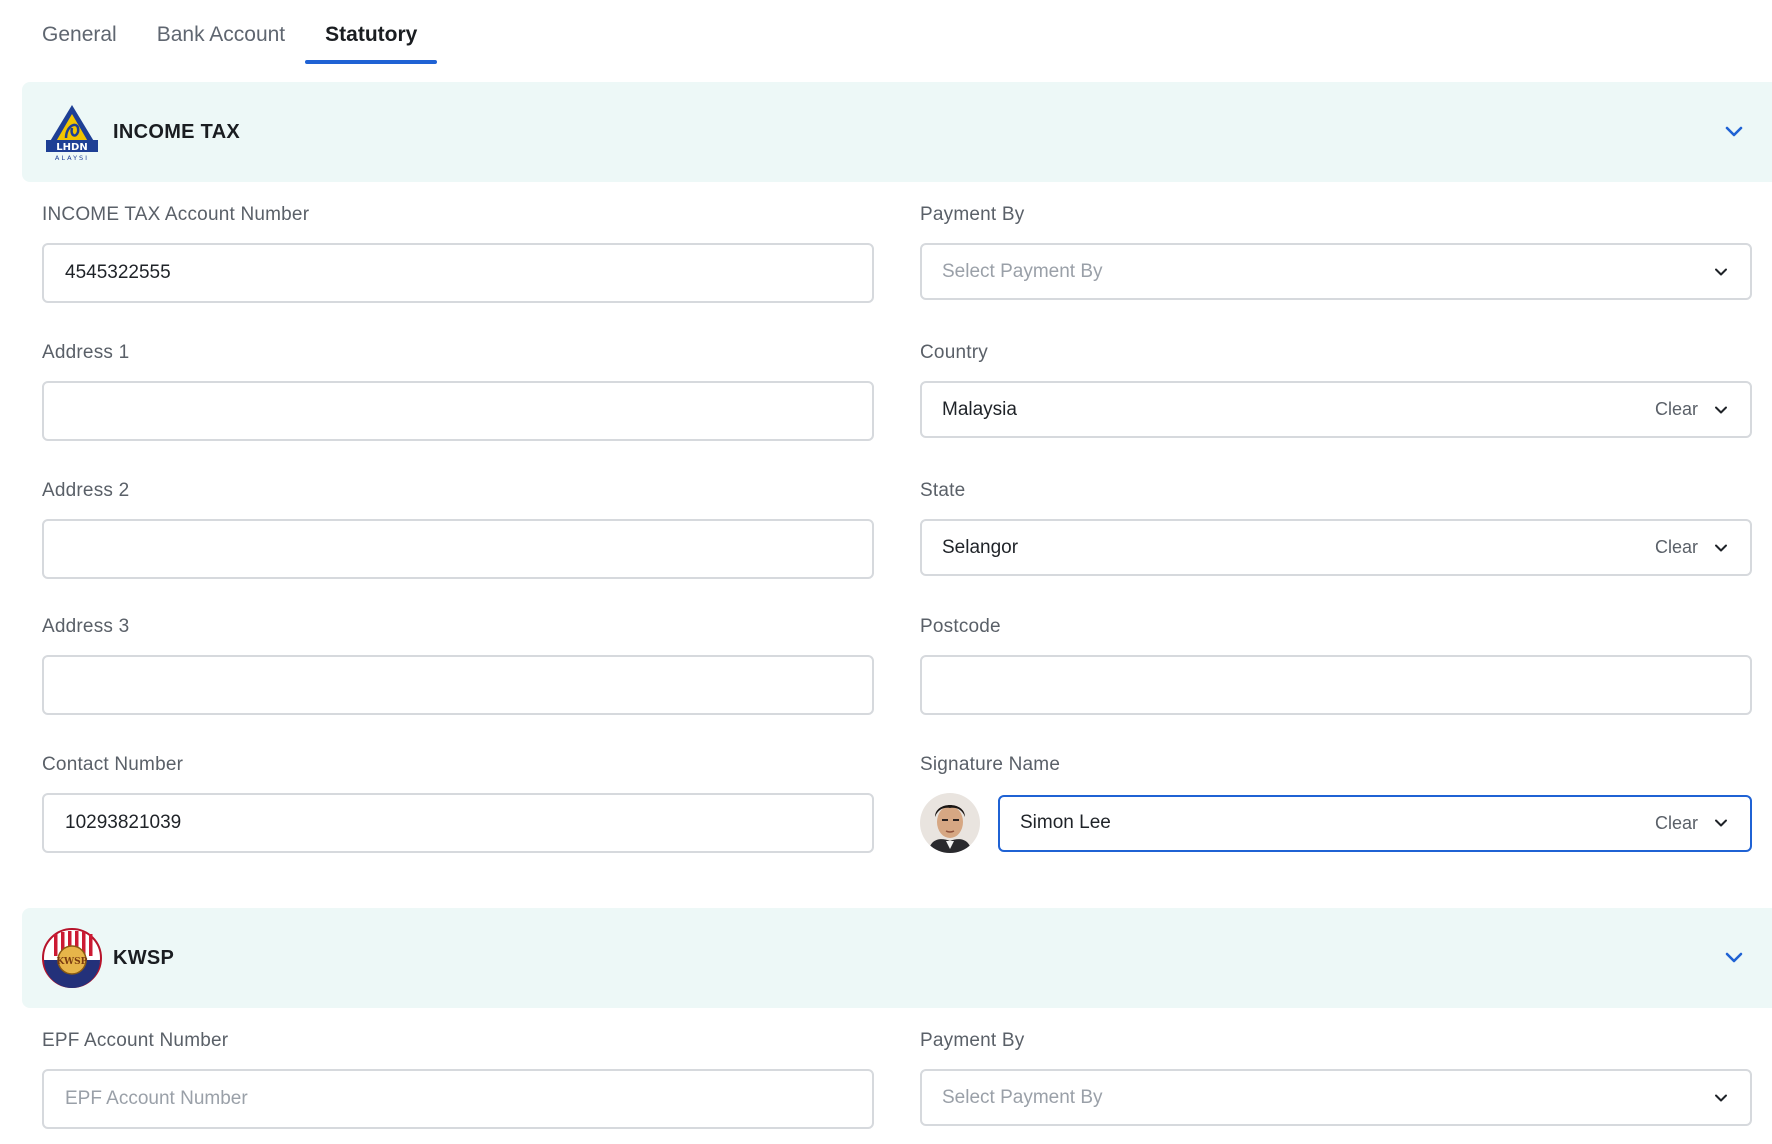  Describe the element at coordinates (1336, 685) in the screenshot. I see `postcode-input` at that location.